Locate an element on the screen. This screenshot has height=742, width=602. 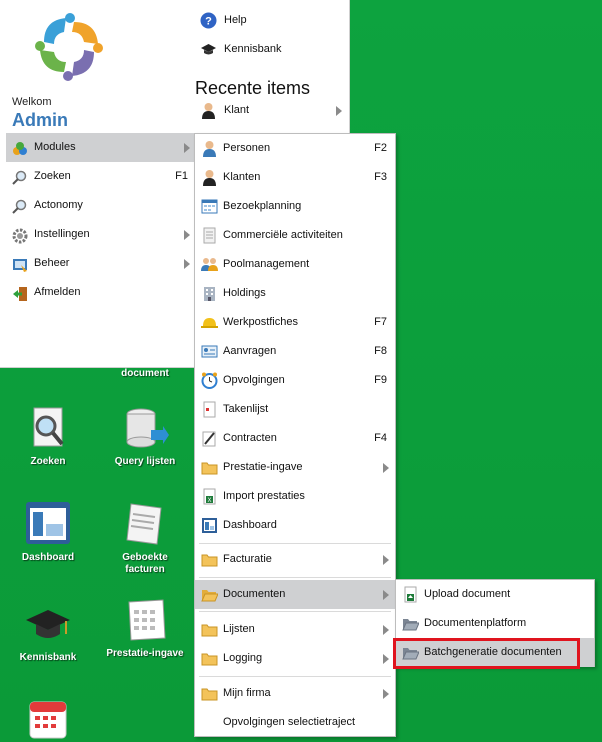
menu-item-label: Beheer is located at coordinates (52, 263).